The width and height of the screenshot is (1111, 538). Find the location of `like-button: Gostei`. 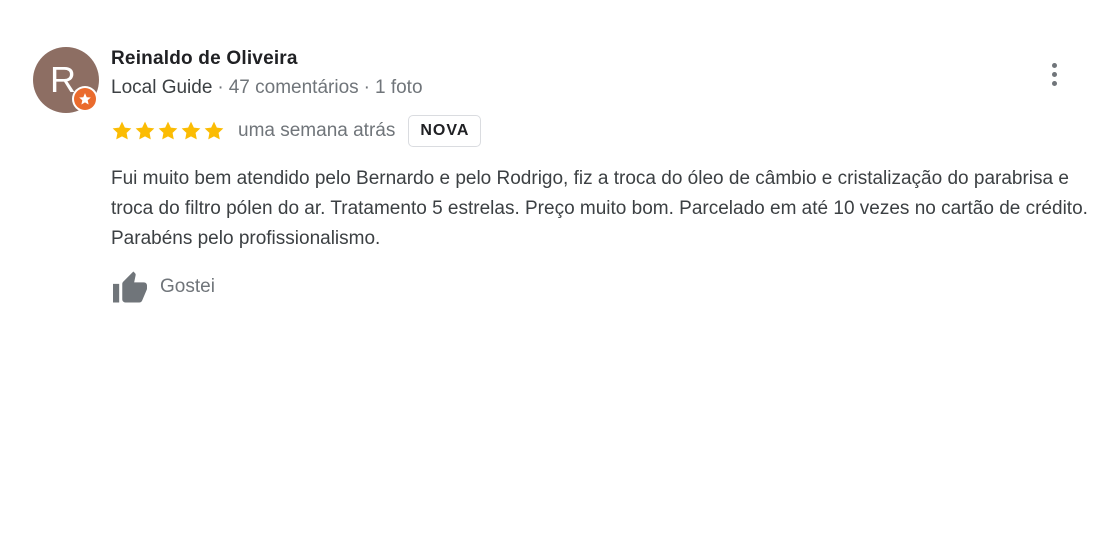

like-button: Gostei is located at coordinates (163, 287).